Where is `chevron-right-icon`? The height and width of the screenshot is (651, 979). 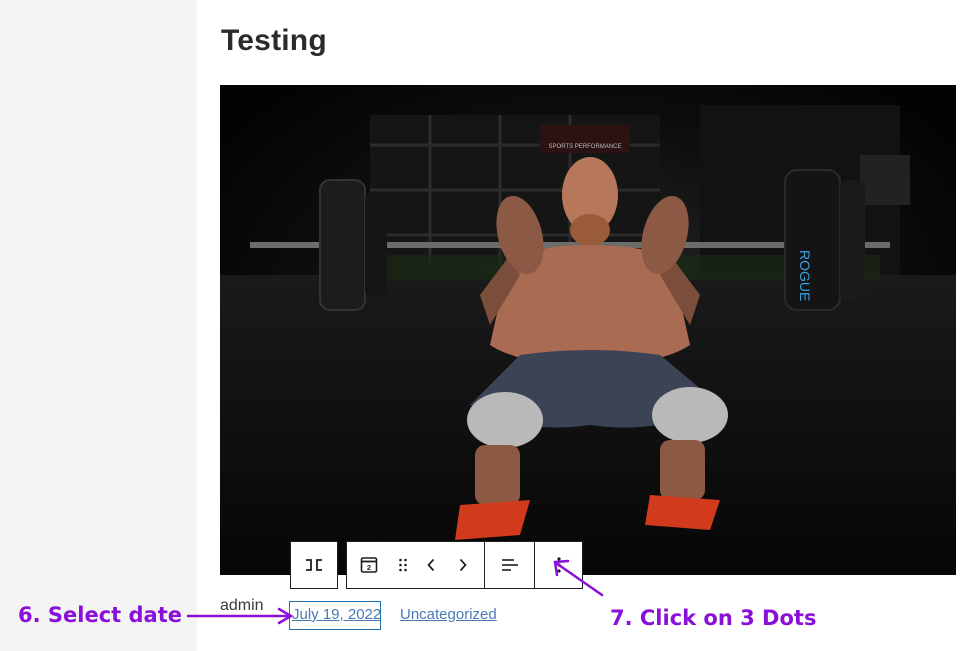
chevron-right-icon is located at coordinates (463, 565).